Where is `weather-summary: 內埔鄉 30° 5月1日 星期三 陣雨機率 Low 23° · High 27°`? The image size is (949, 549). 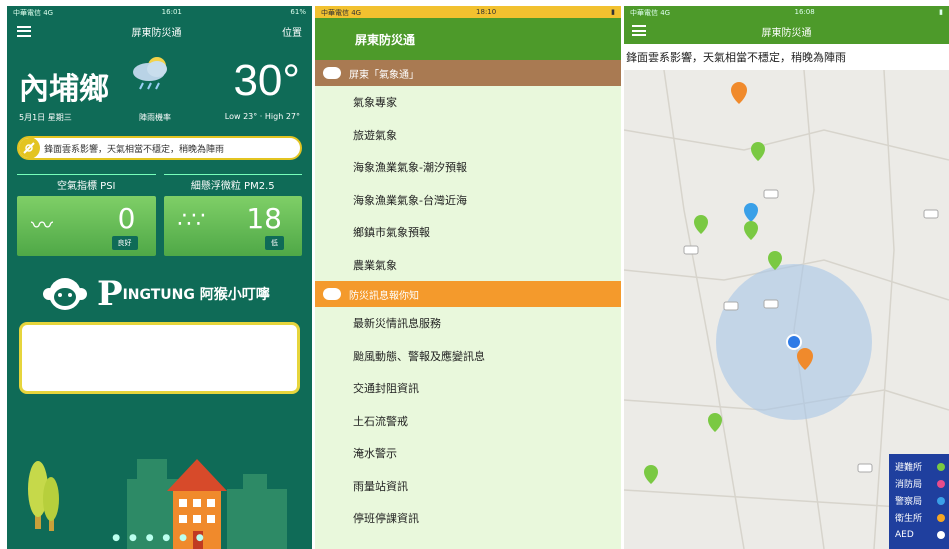 weather-summary: 內埔鄉 30° 5月1日 星期三 陣雨機率 Low 23° · High 27° is located at coordinates (159, 84).